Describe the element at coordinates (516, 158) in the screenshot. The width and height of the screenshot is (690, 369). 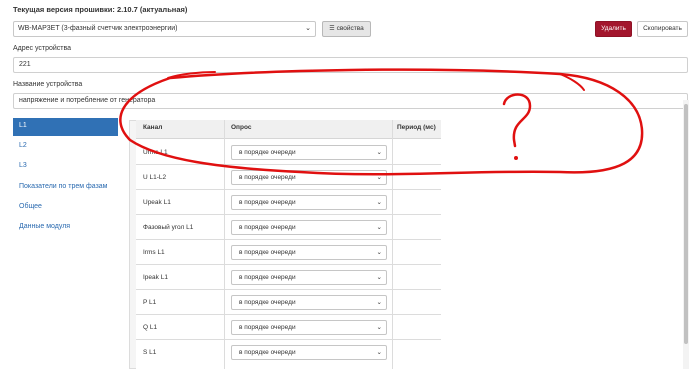
I see `annotation-question-dot` at that location.